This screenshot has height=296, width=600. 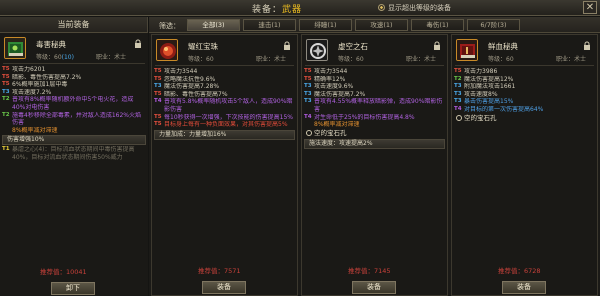 I want to click on item-attribute: T5 6%概率施加1层中毒, so click(x=74, y=85).